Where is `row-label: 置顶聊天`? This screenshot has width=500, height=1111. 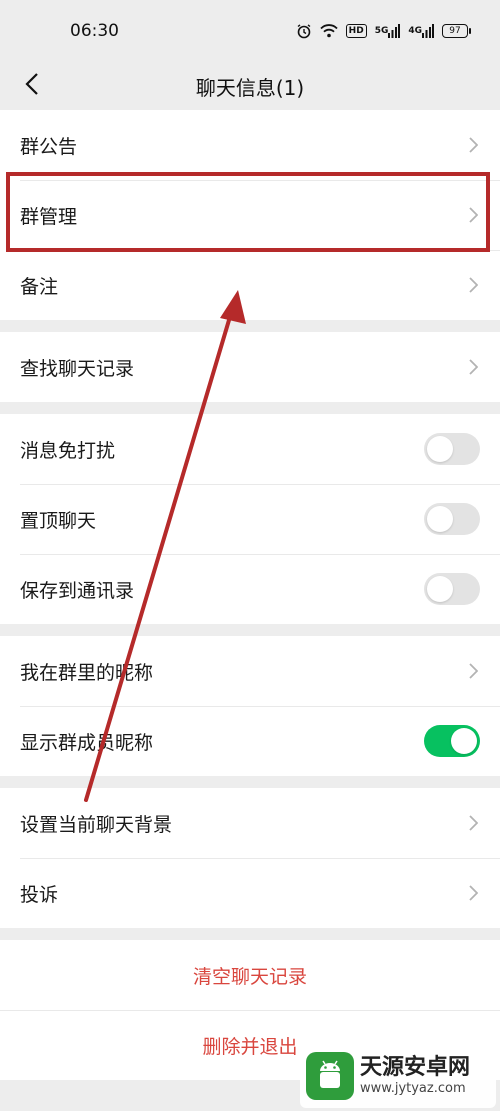
row-label: 置顶聊天 is located at coordinates (58, 520).